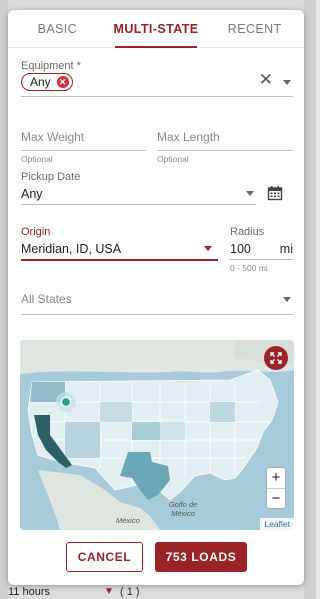 This screenshot has width=320, height=599. I want to click on zoom-out-button: −, so click(276, 498).